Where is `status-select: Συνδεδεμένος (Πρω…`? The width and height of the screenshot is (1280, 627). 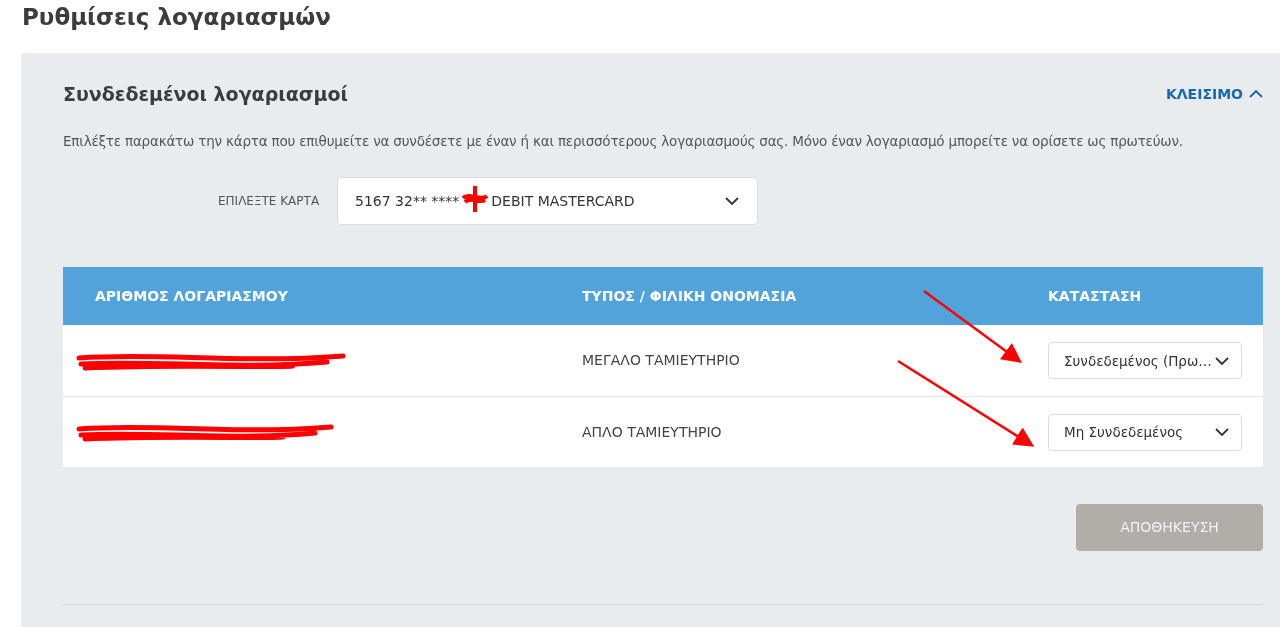
status-select: Συνδεδεμένος (Πρω… is located at coordinates (1145, 361).